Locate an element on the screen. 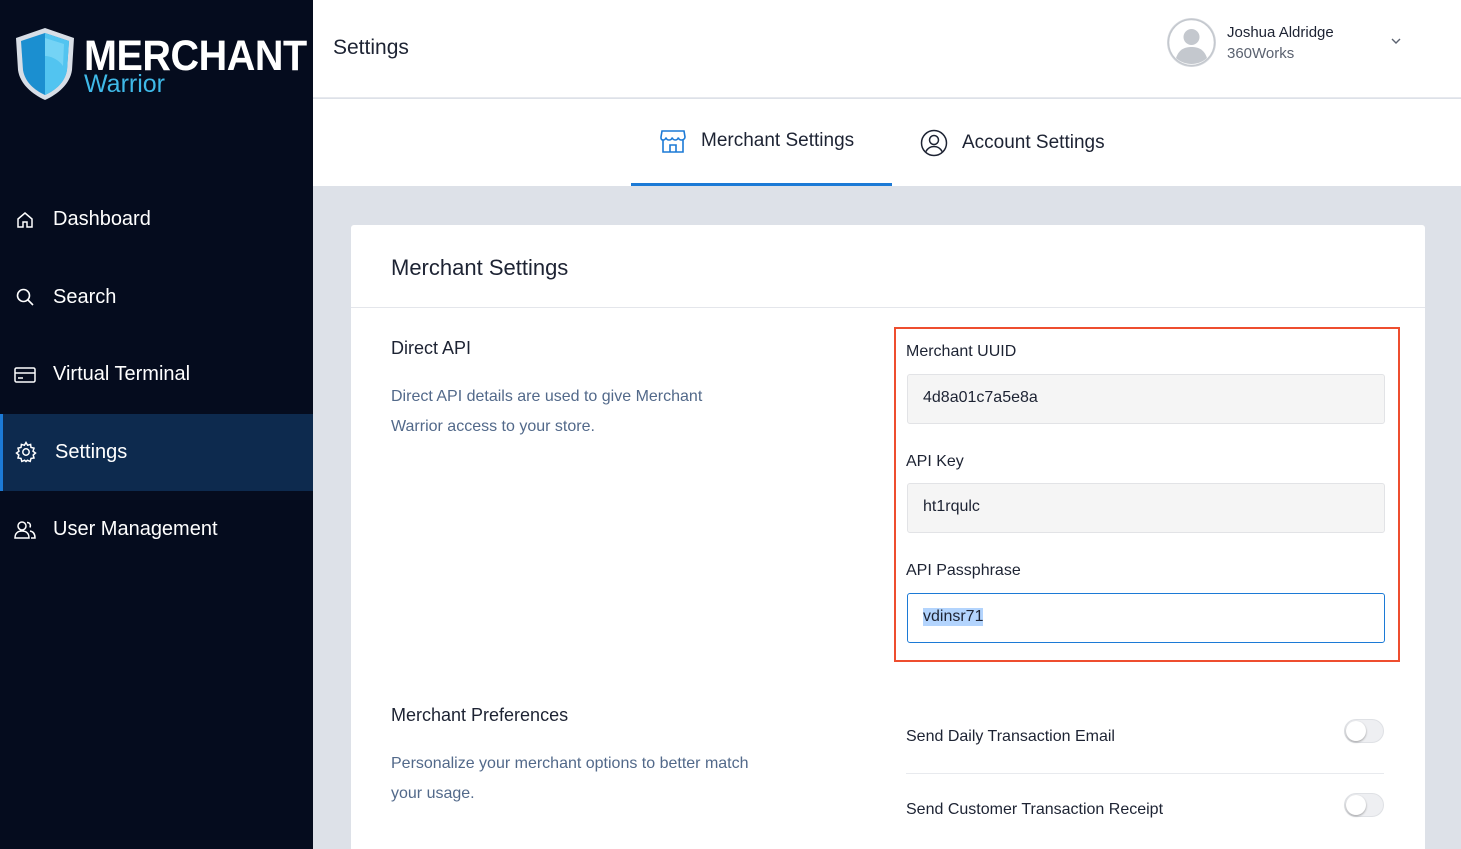 The width and height of the screenshot is (1461, 849). merchant-uuid-field: 4d8a01c7a5e8a is located at coordinates (1146, 399).